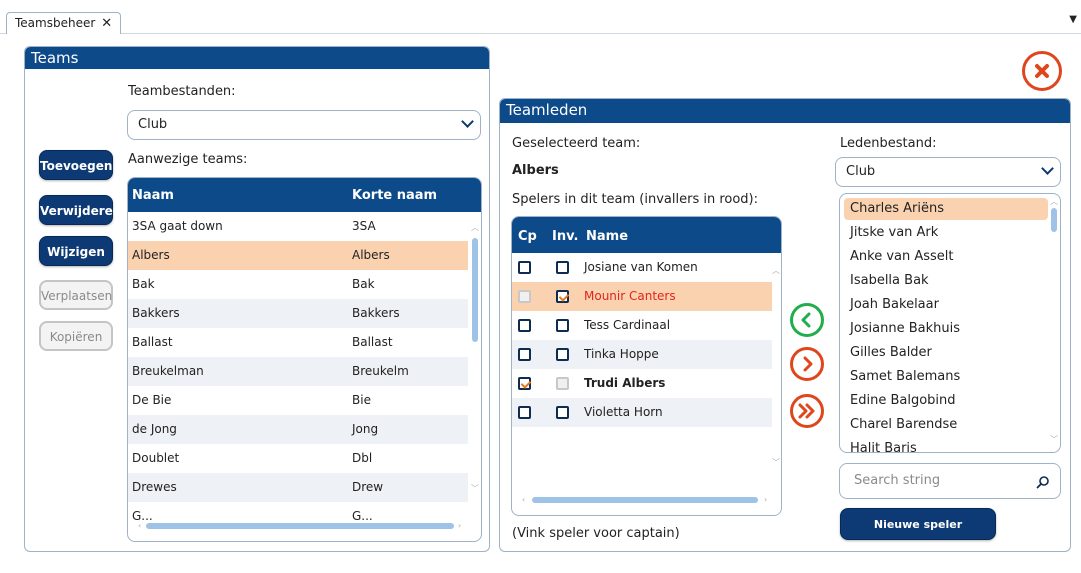 The height and width of the screenshot is (573, 1081). I want to click on list-item: Joah Bakelaar, so click(891, 305).